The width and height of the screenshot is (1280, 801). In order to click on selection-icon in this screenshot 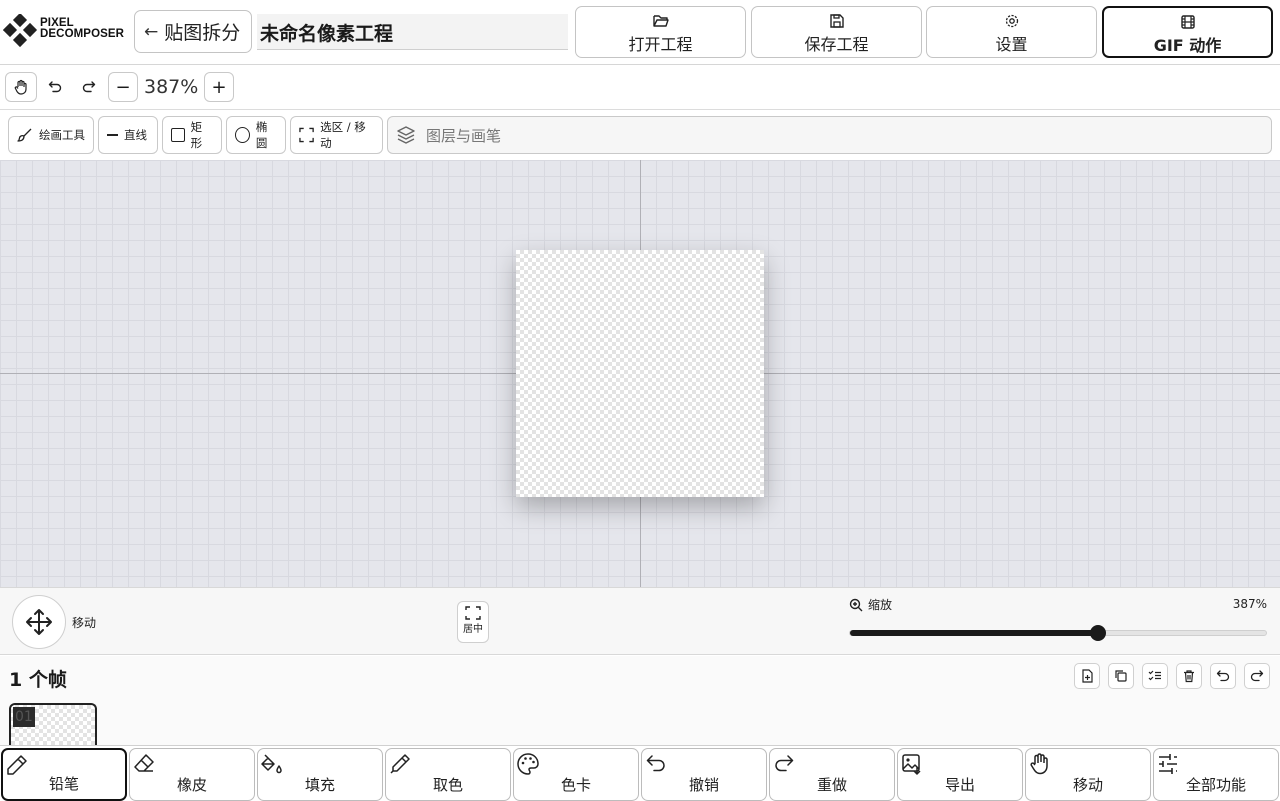, I will do `click(306, 135)`.